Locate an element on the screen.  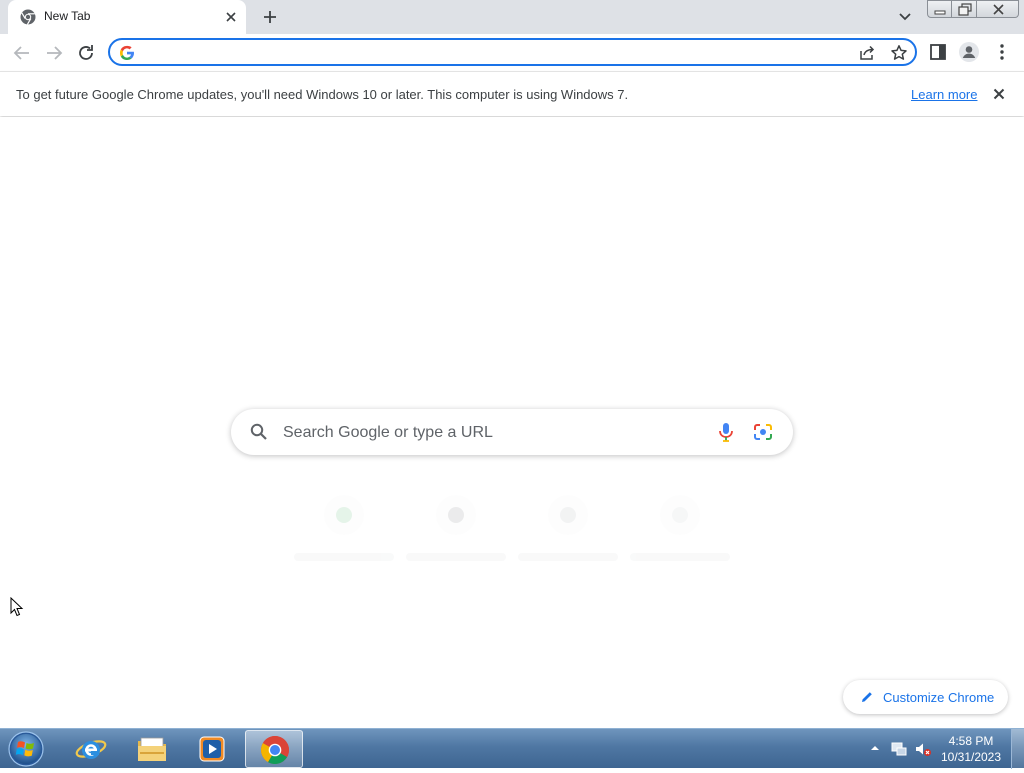
internet-explorer-icon is located at coordinates (91, 749).